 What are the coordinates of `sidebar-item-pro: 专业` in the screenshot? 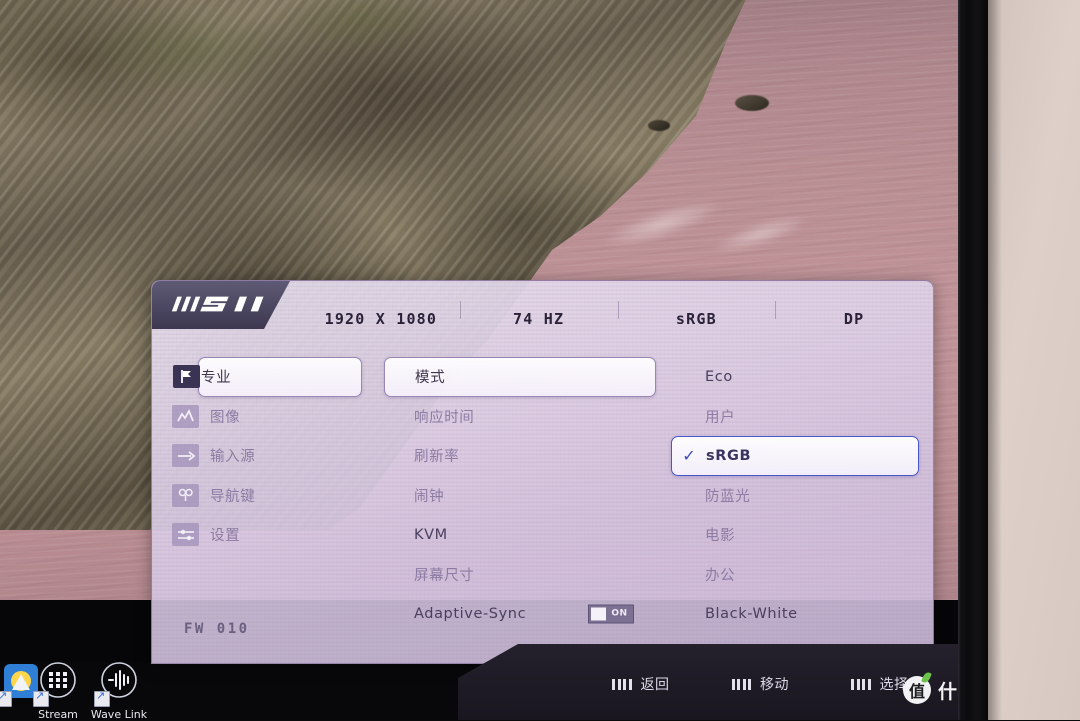 It's located at (267, 377).